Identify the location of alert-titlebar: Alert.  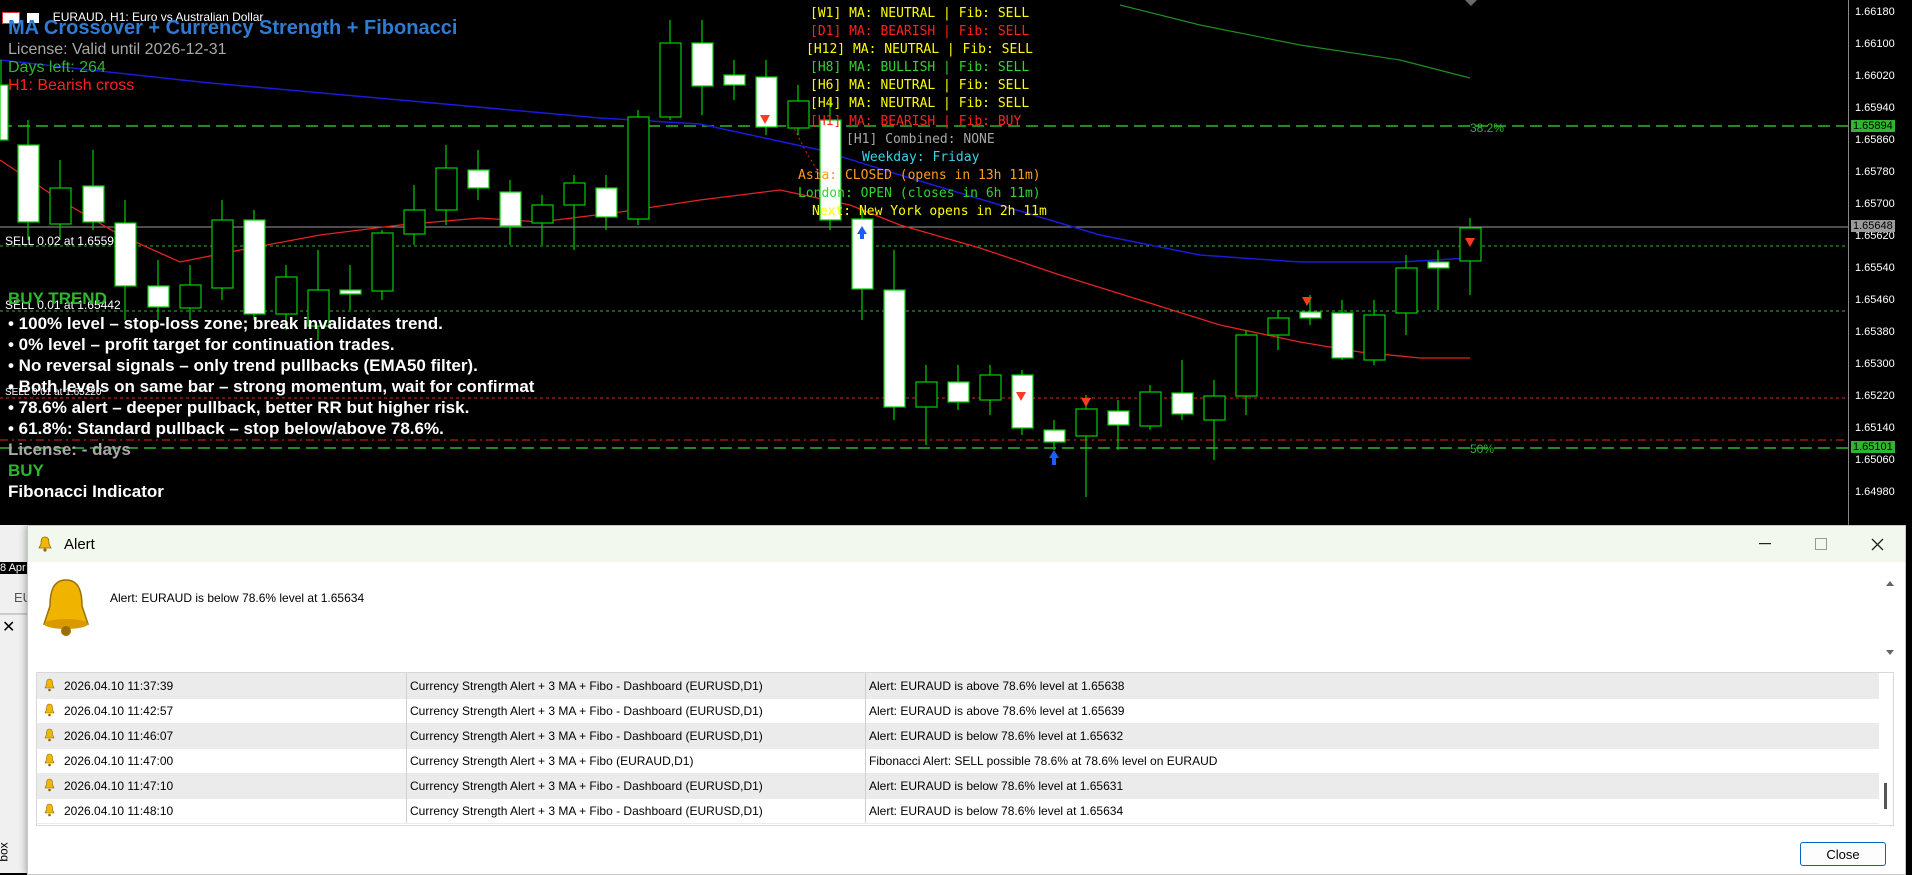
(966, 544).